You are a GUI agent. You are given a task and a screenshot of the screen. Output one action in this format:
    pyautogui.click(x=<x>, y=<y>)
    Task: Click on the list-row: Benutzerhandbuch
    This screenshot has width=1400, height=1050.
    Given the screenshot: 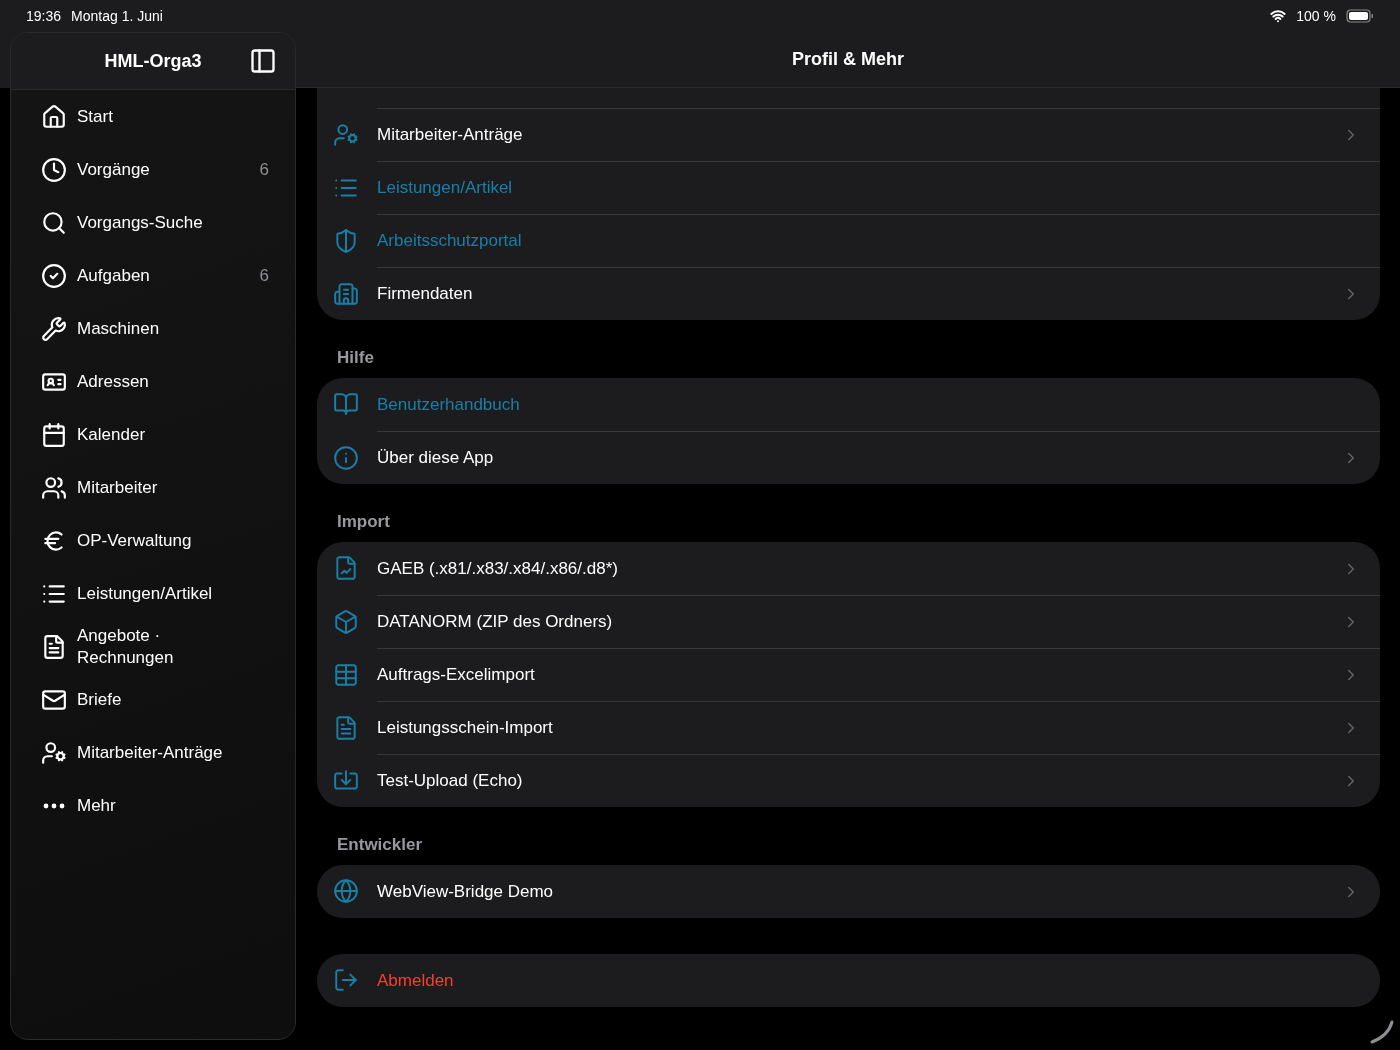 What is the action you would take?
    pyautogui.click(x=848, y=404)
    